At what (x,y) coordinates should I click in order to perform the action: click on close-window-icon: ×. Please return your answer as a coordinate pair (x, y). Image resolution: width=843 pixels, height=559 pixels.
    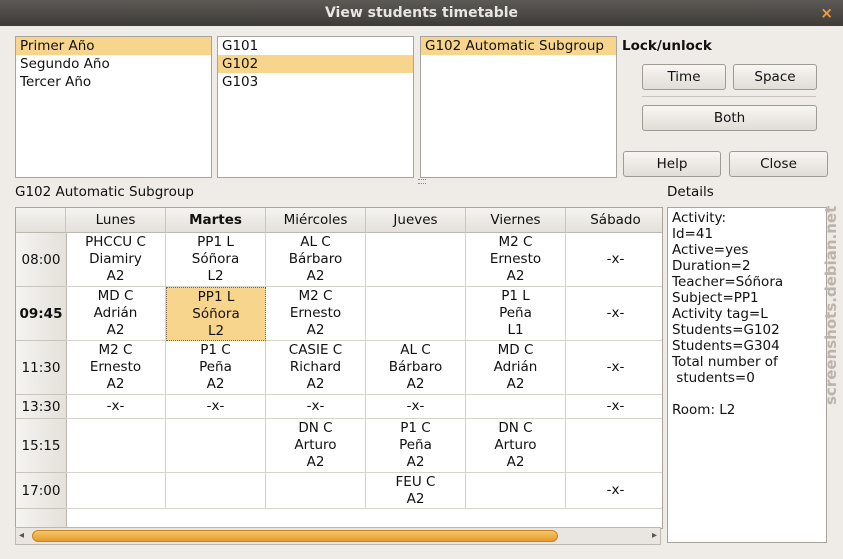
    Looking at the image, I should click on (826, 13).